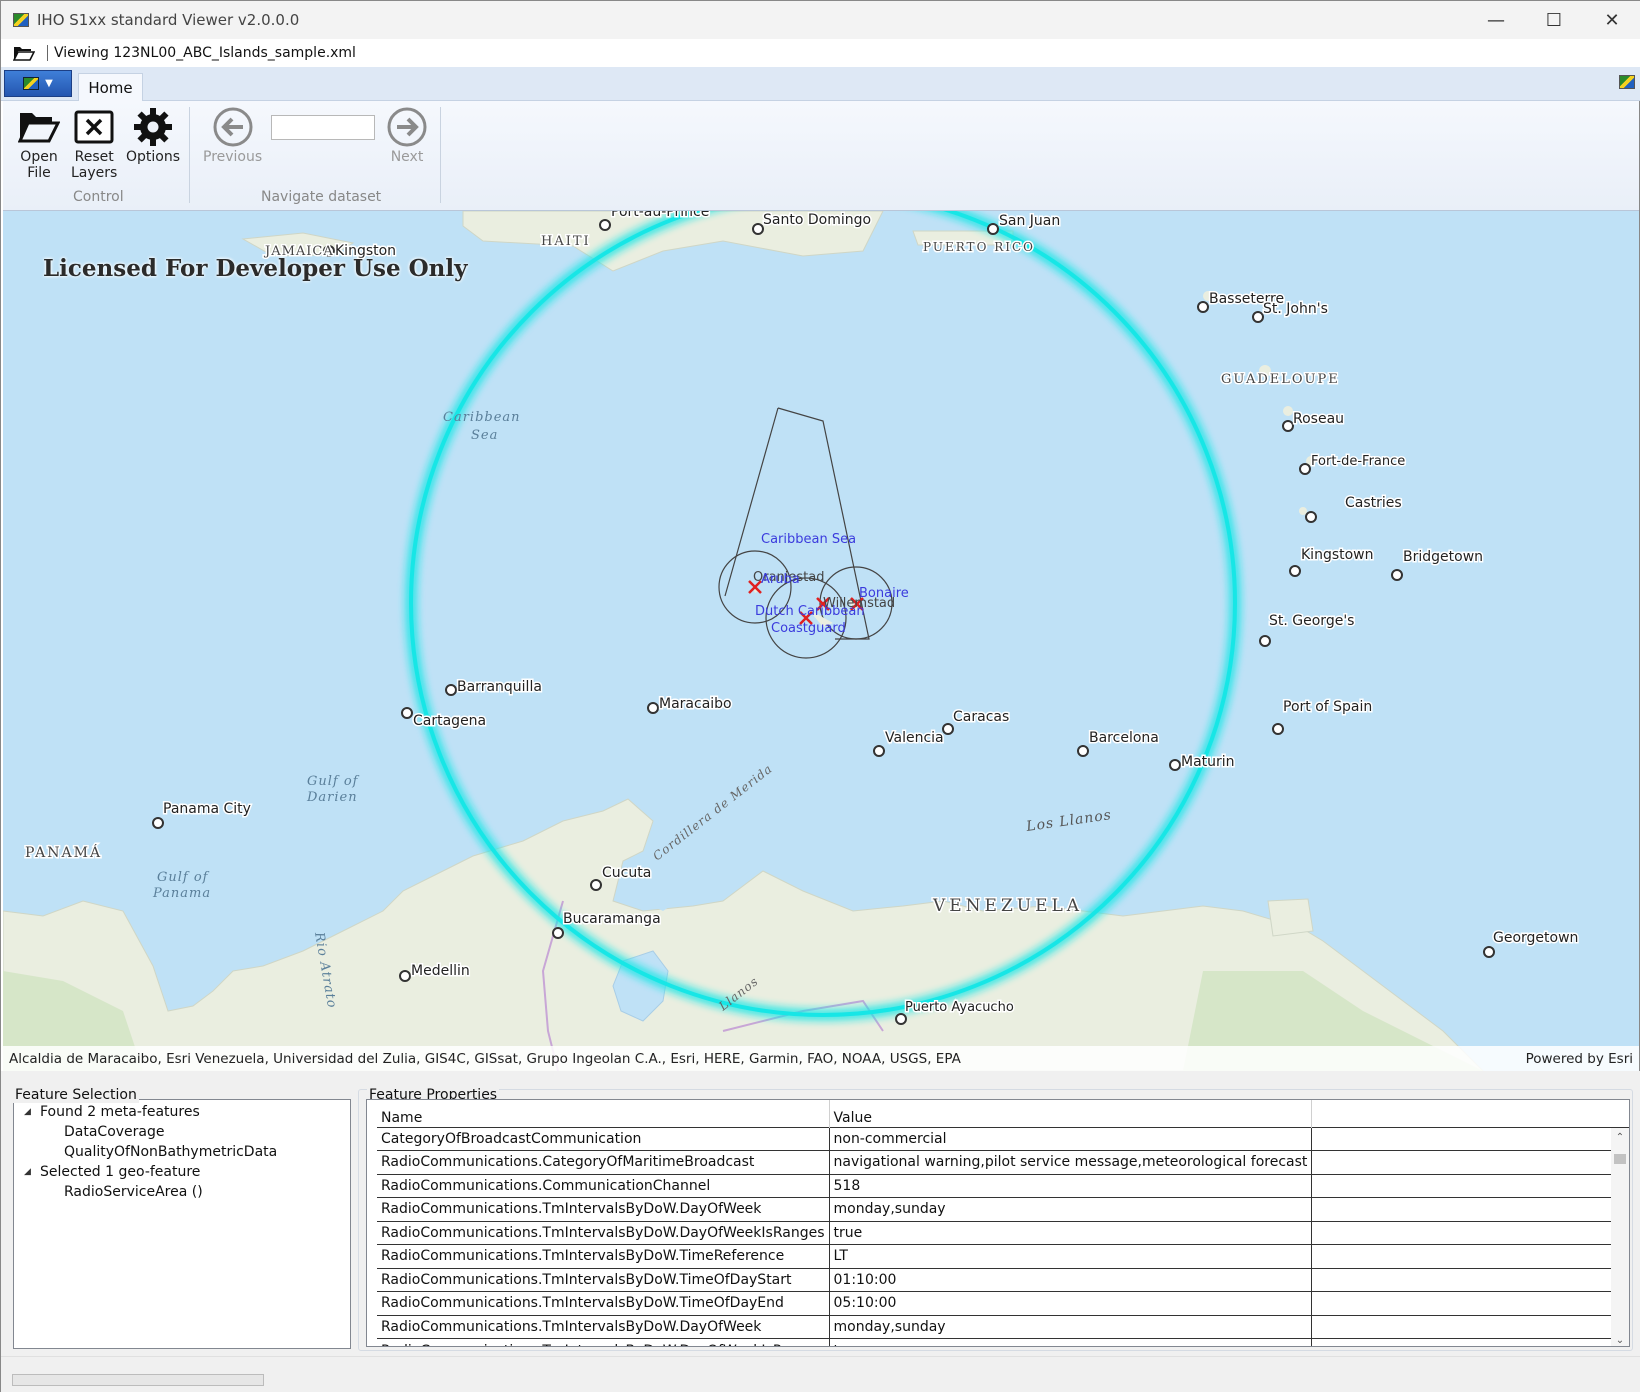 Image resolution: width=1640 pixels, height=1392 pixels. Describe the element at coordinates (168, 20) in the screenshot. I see `window-title: IHO S1xx standard Viewer v2.0.0.0` at that location.